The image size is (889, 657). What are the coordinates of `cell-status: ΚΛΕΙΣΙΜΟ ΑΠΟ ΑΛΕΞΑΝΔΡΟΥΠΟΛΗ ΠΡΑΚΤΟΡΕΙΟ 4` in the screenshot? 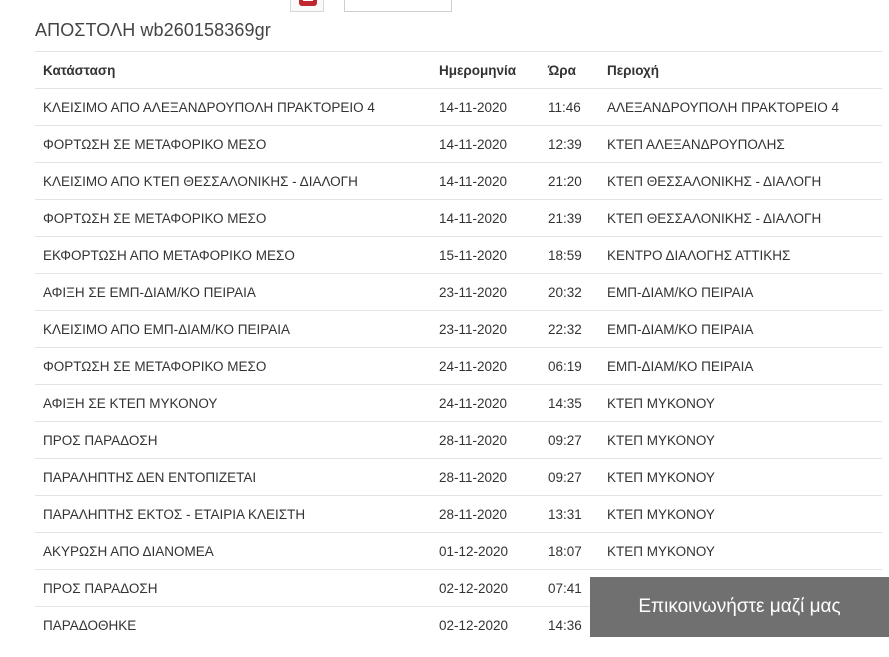 It's located at (233, 107).